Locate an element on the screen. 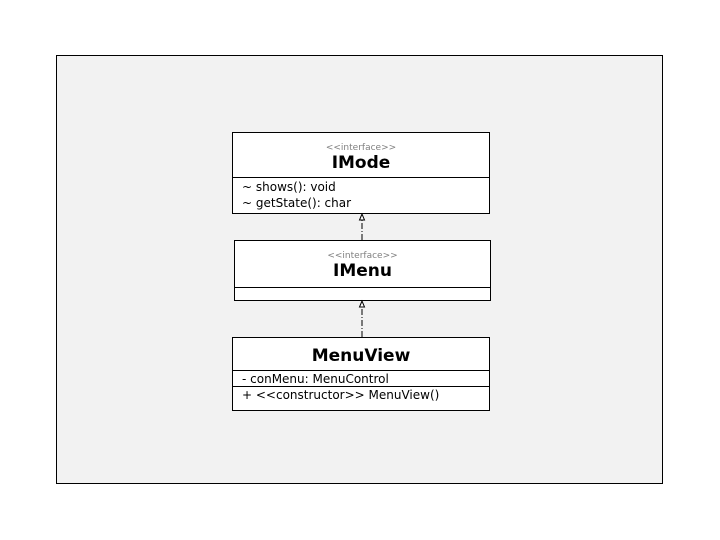  realization-imenu-to-imode is located at coordinates (362, 226).